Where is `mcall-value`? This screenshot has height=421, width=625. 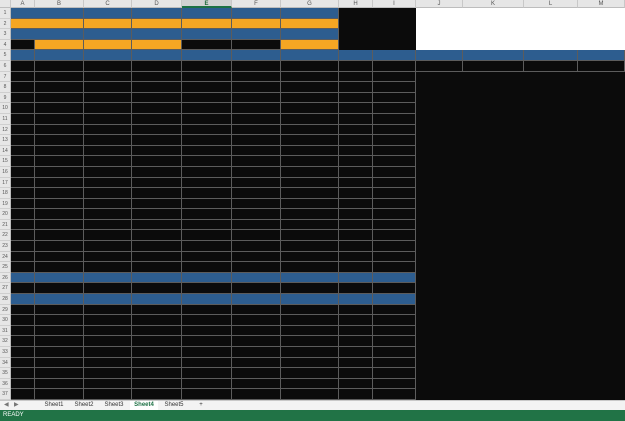
mcall-value is located at coordinates (256, 45).